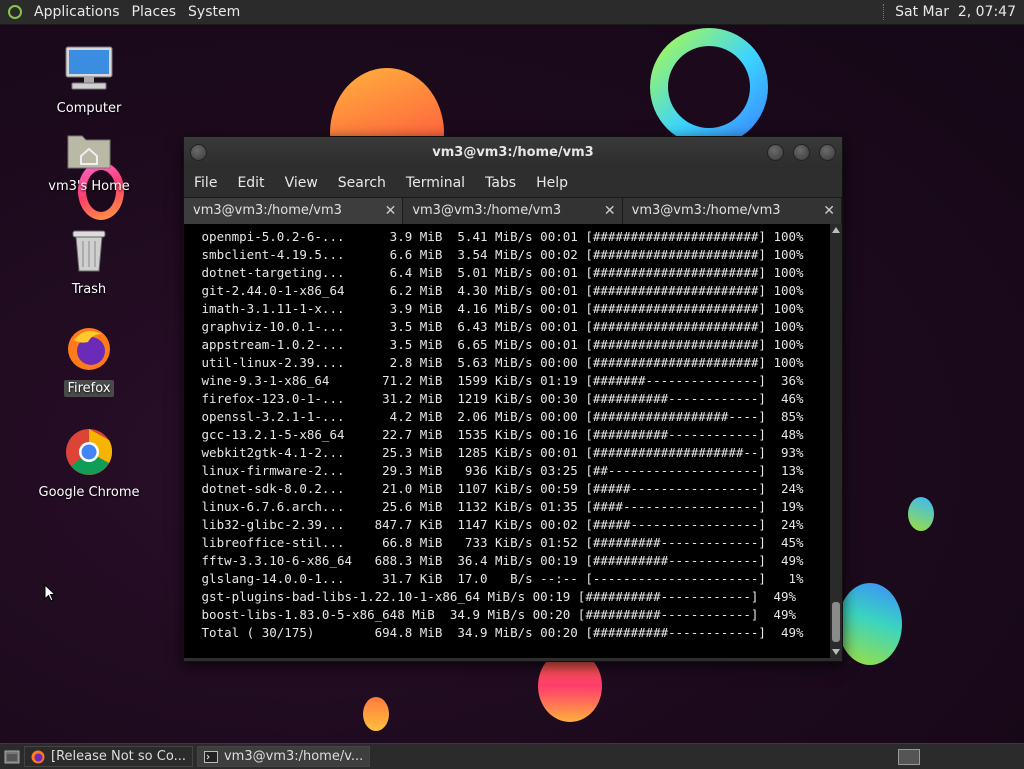 This screenshot has height=769, width=1024. What do you see at coordinates (77, 12) in the screenshot?
I see `menu-applications: Applications` at bounding box center [77, 12].